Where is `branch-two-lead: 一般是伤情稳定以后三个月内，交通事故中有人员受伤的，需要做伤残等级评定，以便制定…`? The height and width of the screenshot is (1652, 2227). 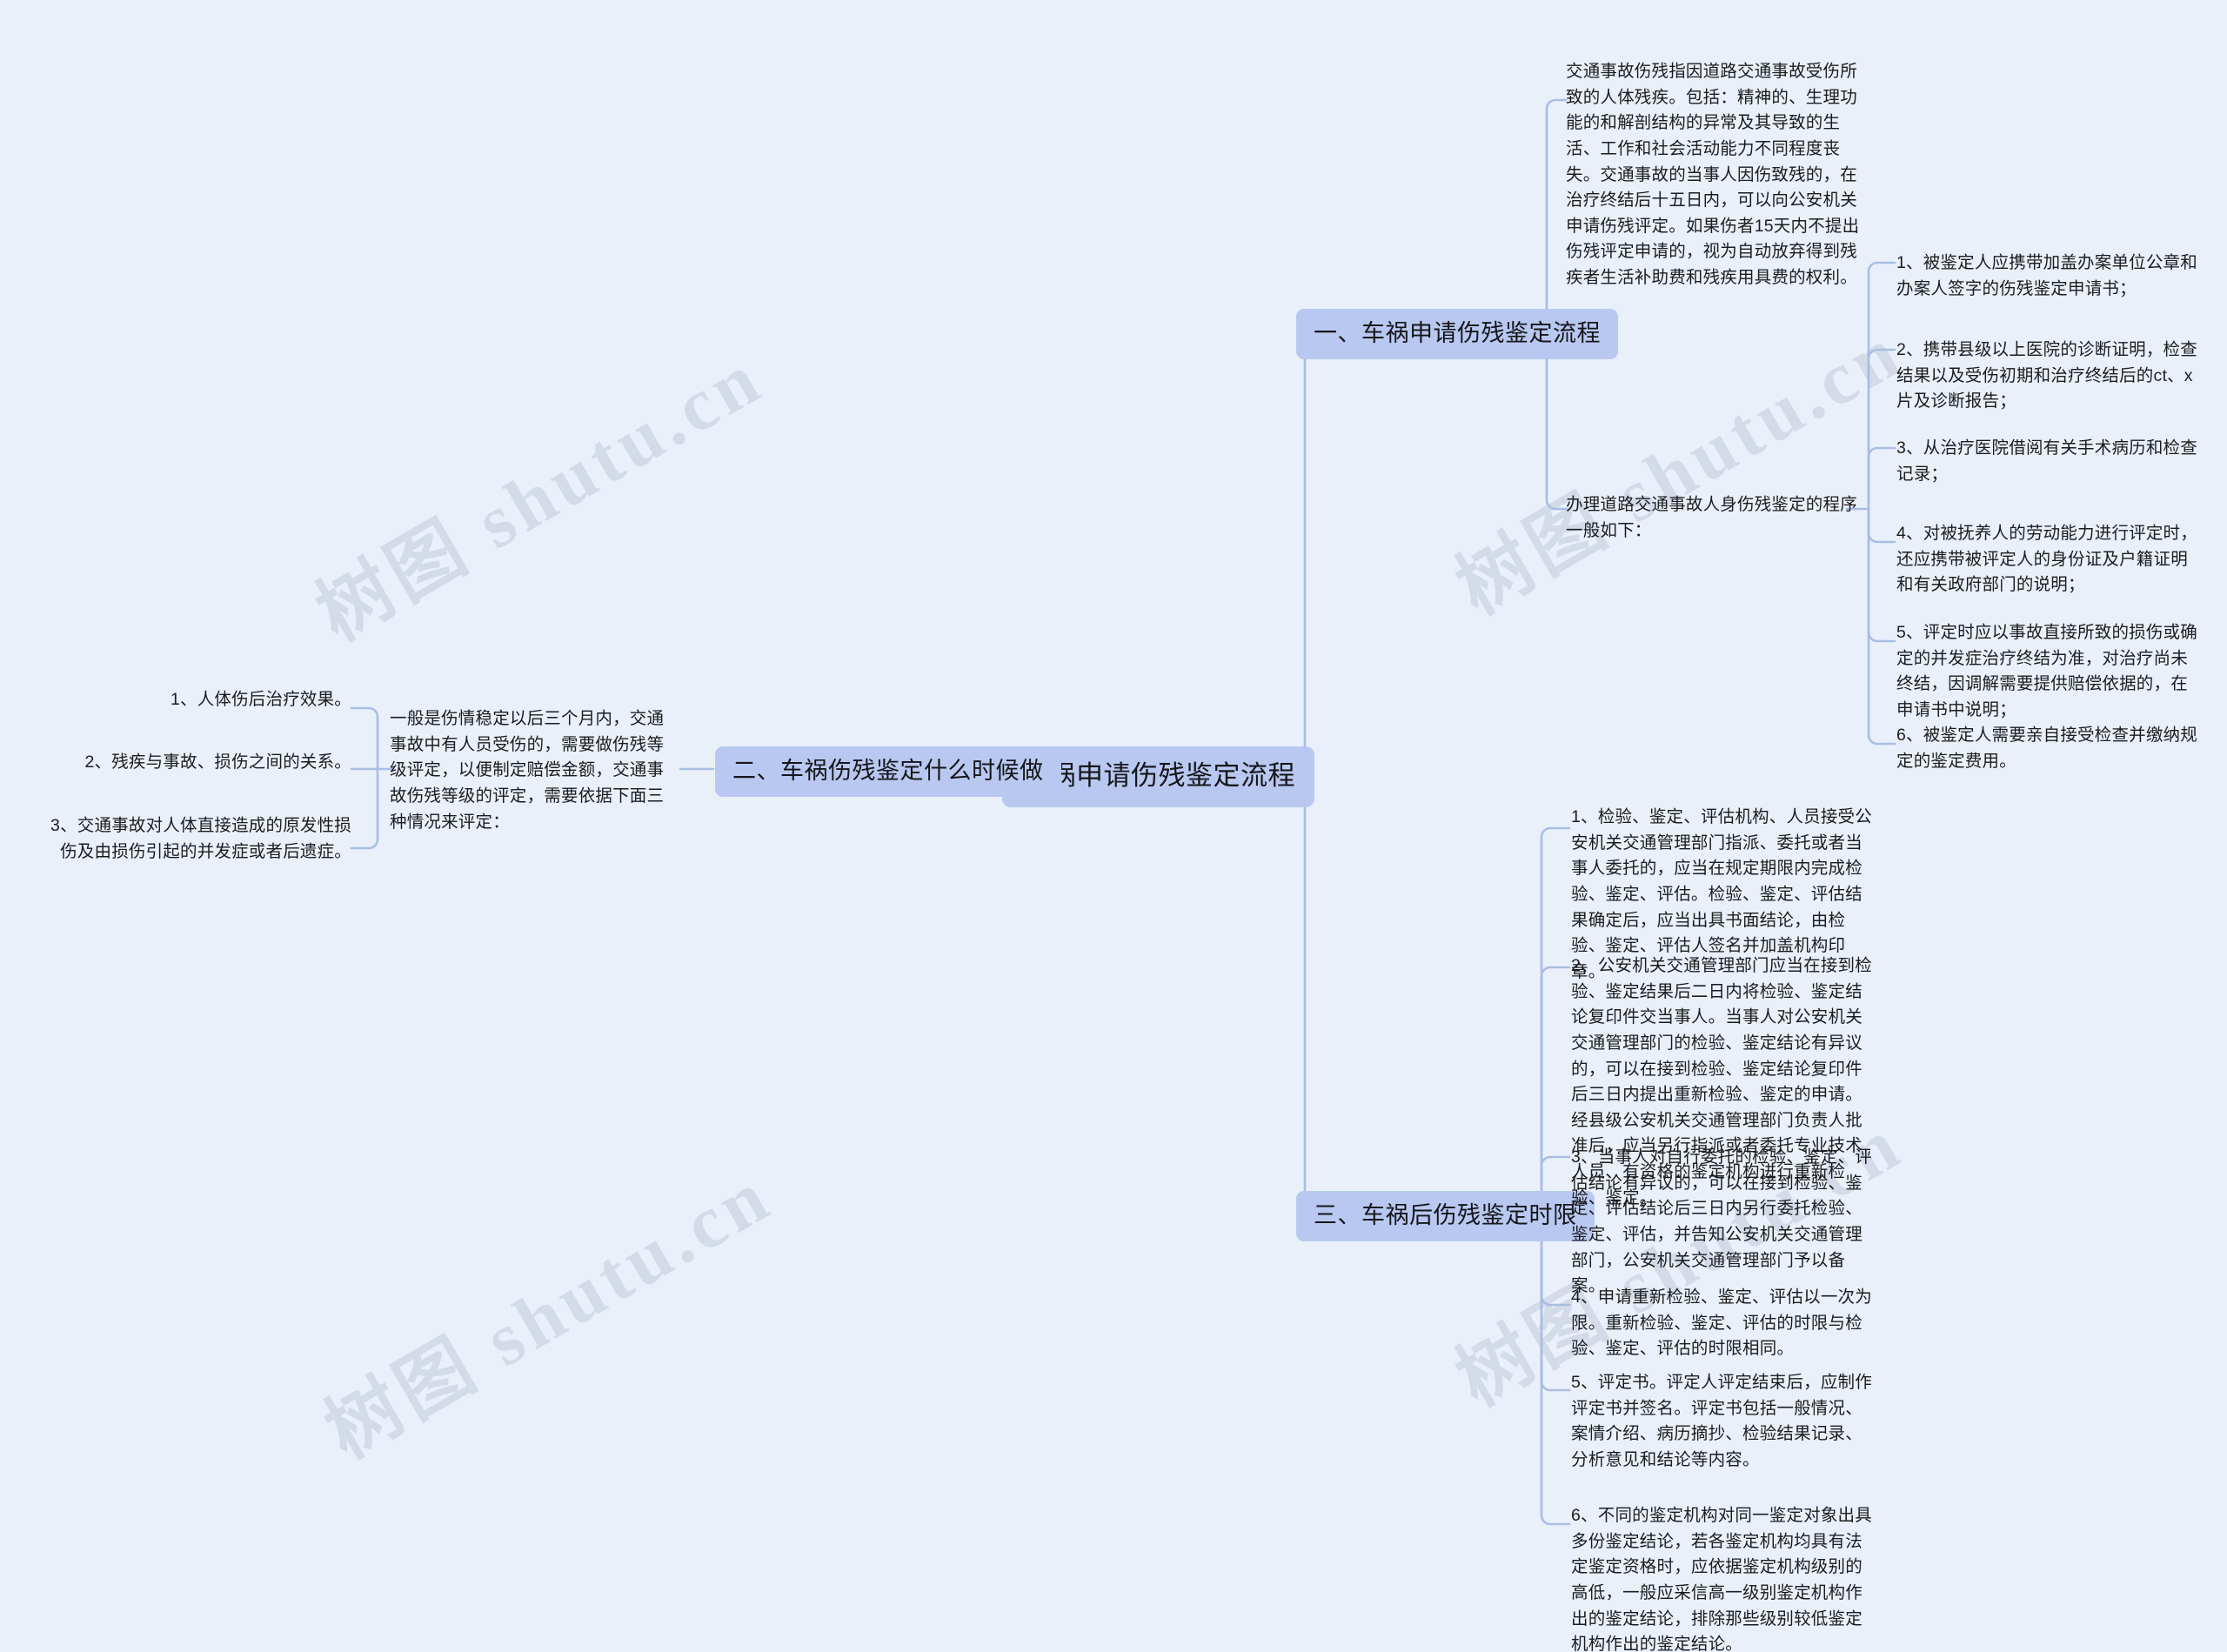 branch-two-lead: 一般是伤情稳定以后三个月内，交通事故中有人员受伤的，需要做伤残等级评定，以便制定… is located at coordinates (527, 770).